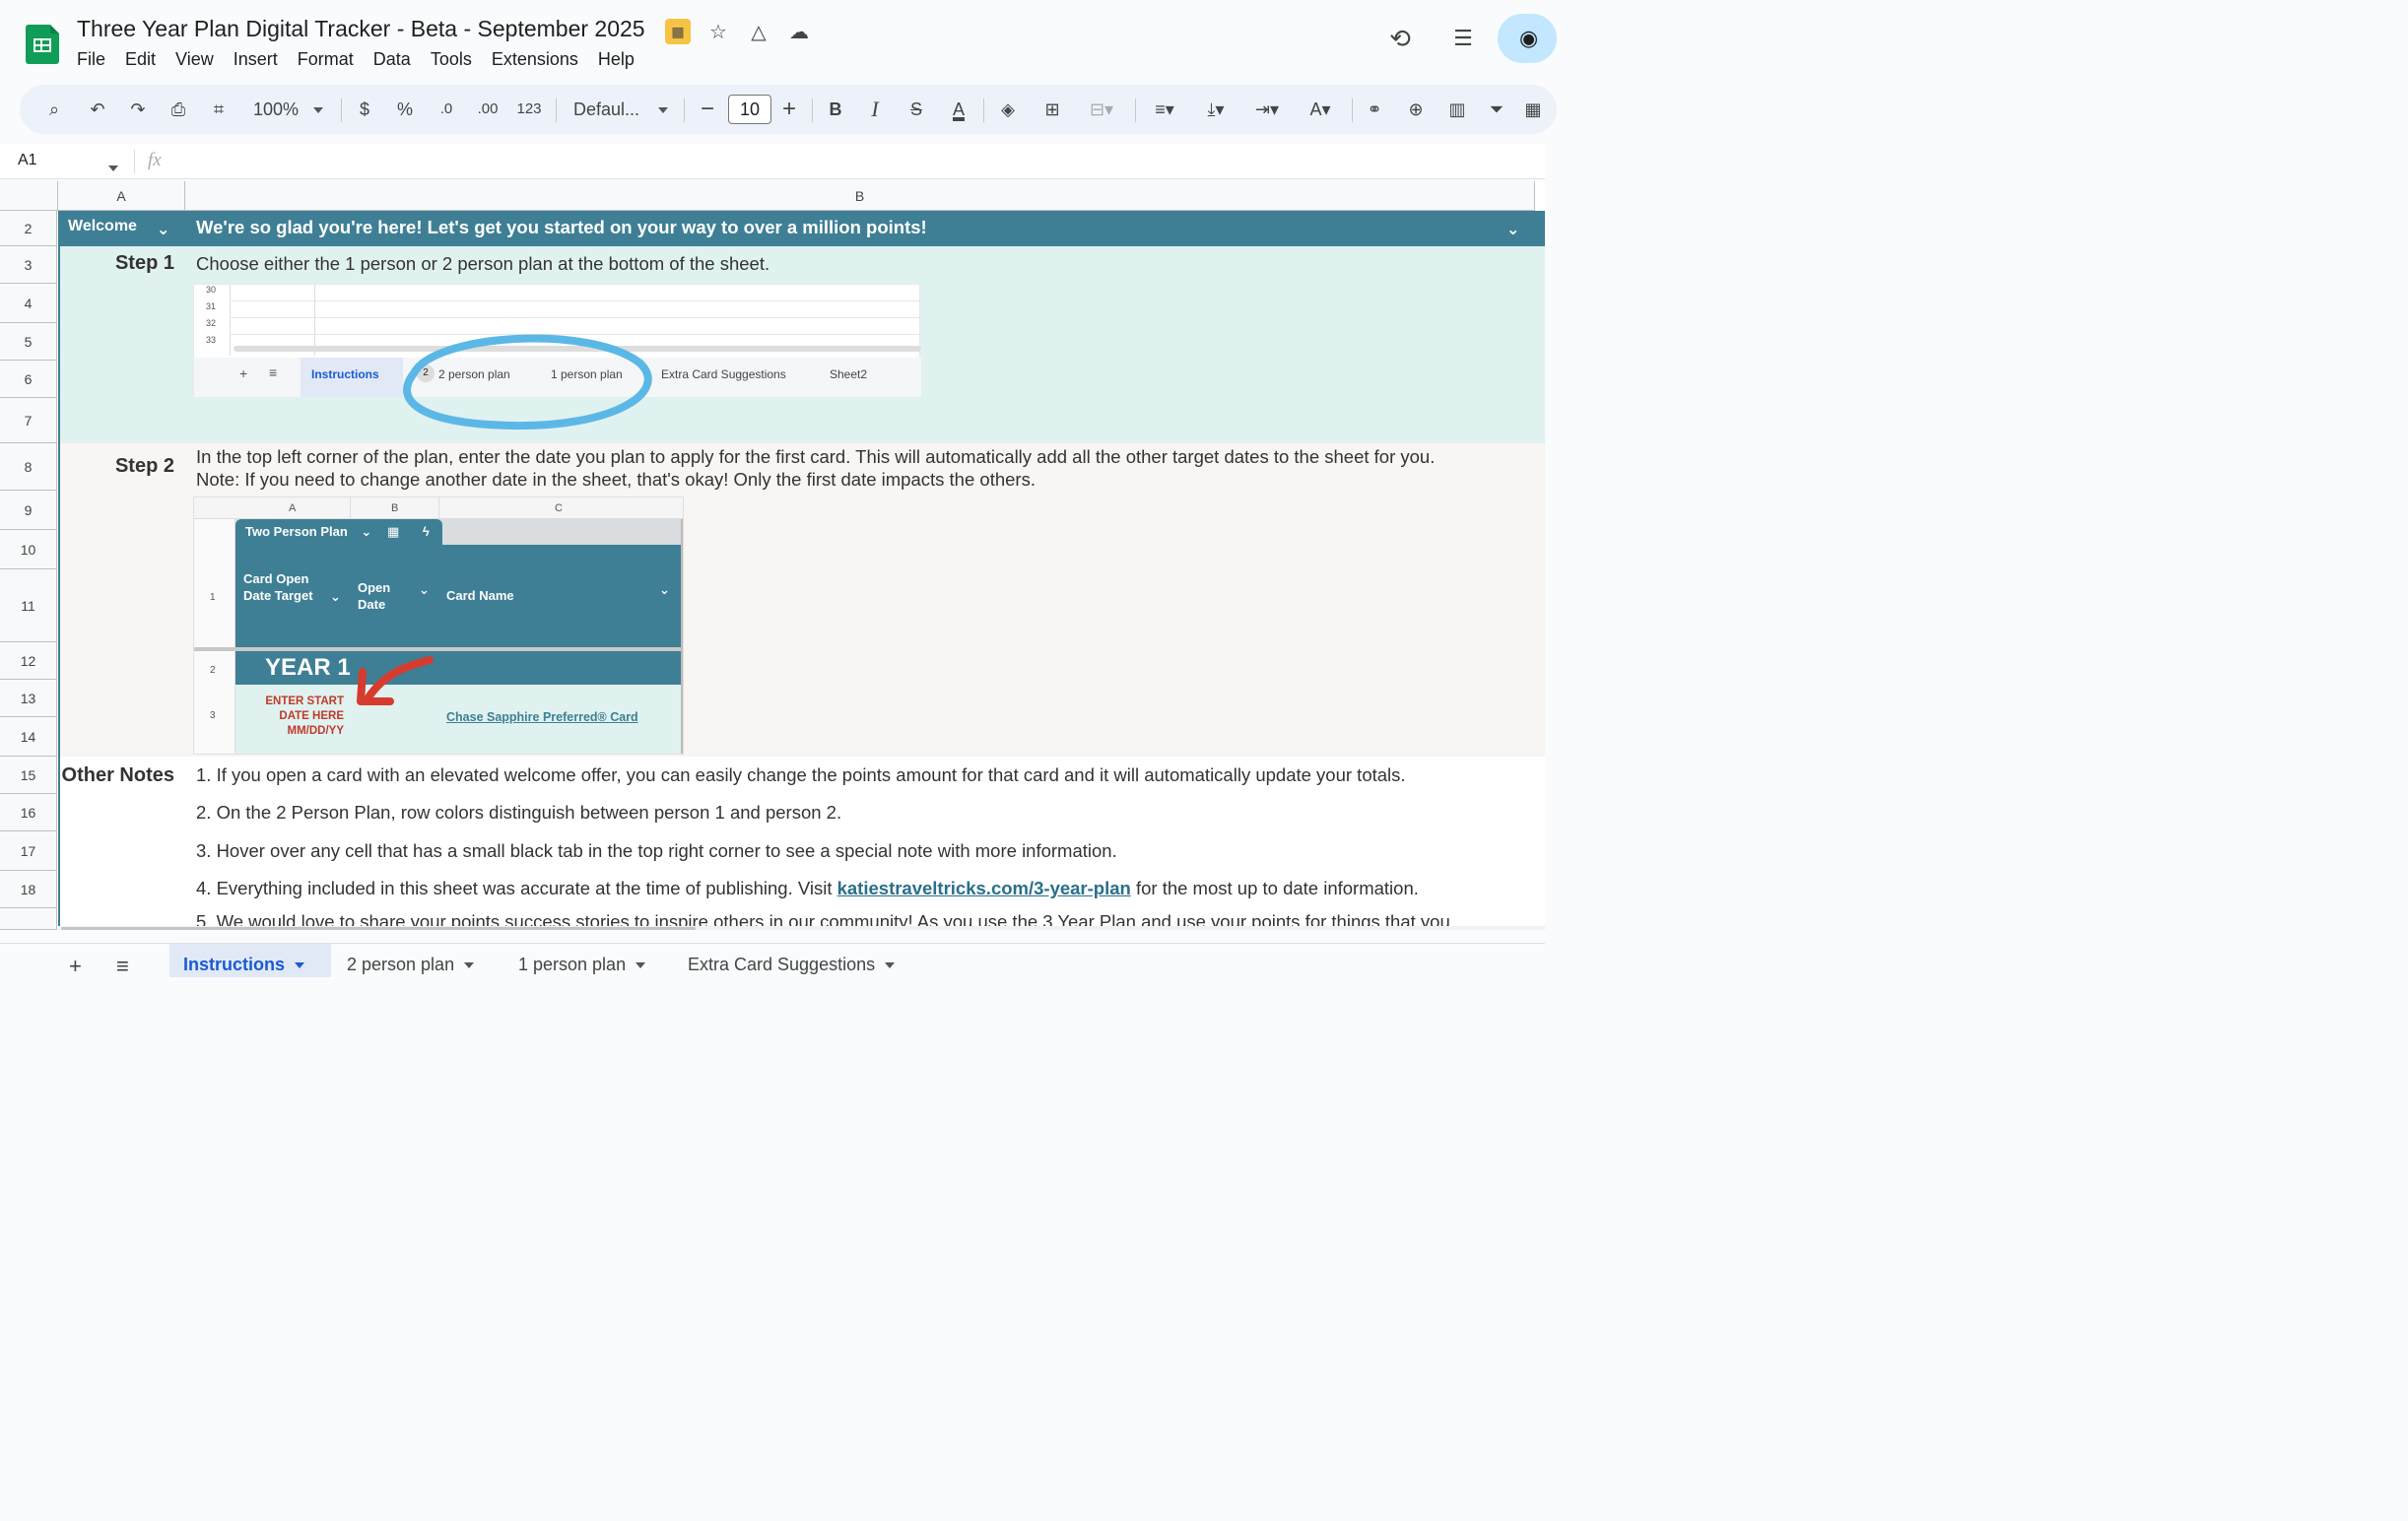 This screenshot has width=2408, height=1521. What do you see at coordinates (1267, 109) in the screenshot?
I see `text-wrapping-icon: ⇥▾` at bounding box center [1267, 109].